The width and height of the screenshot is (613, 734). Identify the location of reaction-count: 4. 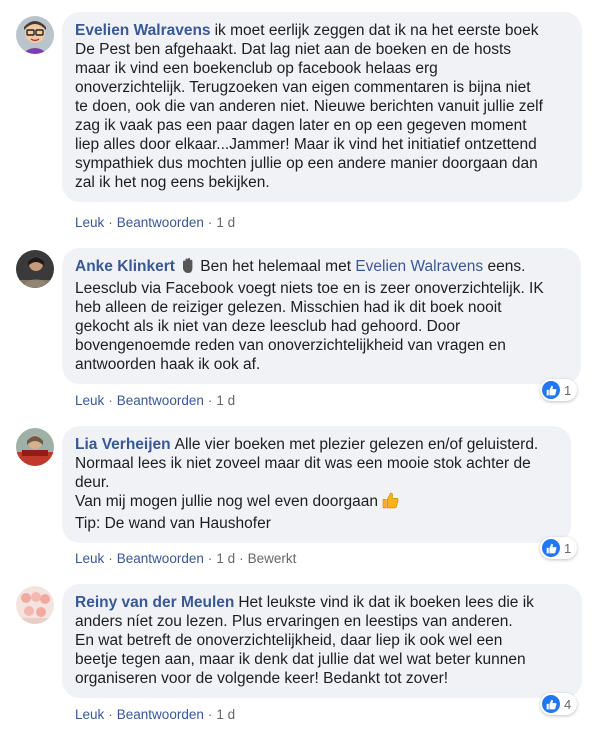
(559, 704).